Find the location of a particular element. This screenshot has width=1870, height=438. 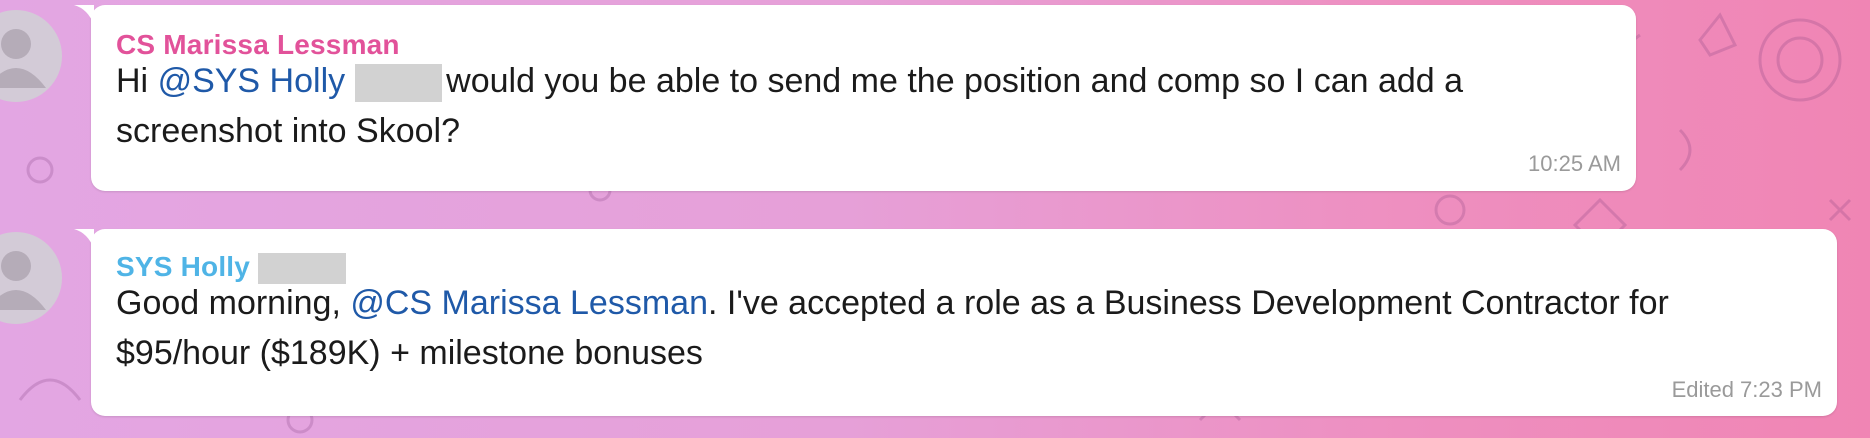

message-text-line-2: $95/hour ($189K) + milestone bonuses is located at coordinates (409, 353).